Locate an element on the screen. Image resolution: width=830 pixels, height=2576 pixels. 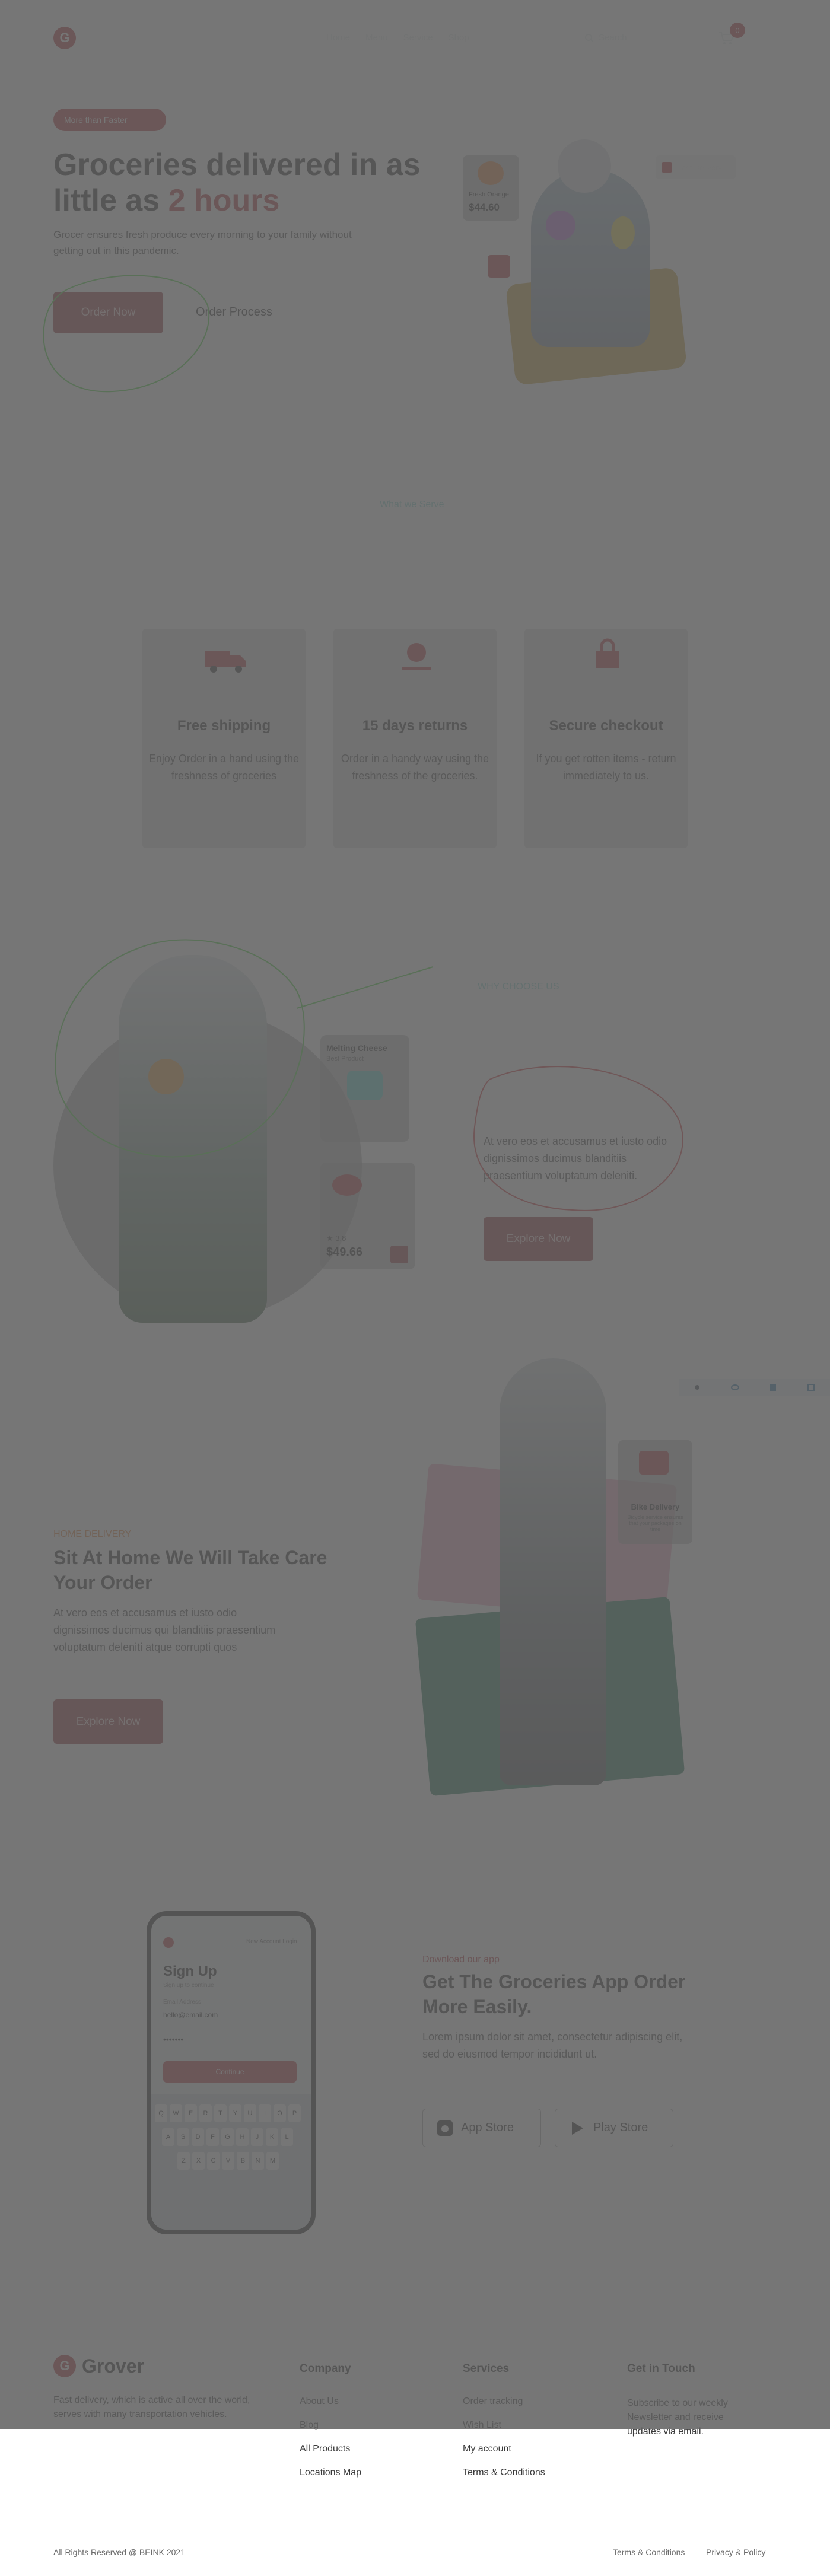
site-header: G Grover Home Menu Service Shop Search 0 is located at coordinates (415, 41).